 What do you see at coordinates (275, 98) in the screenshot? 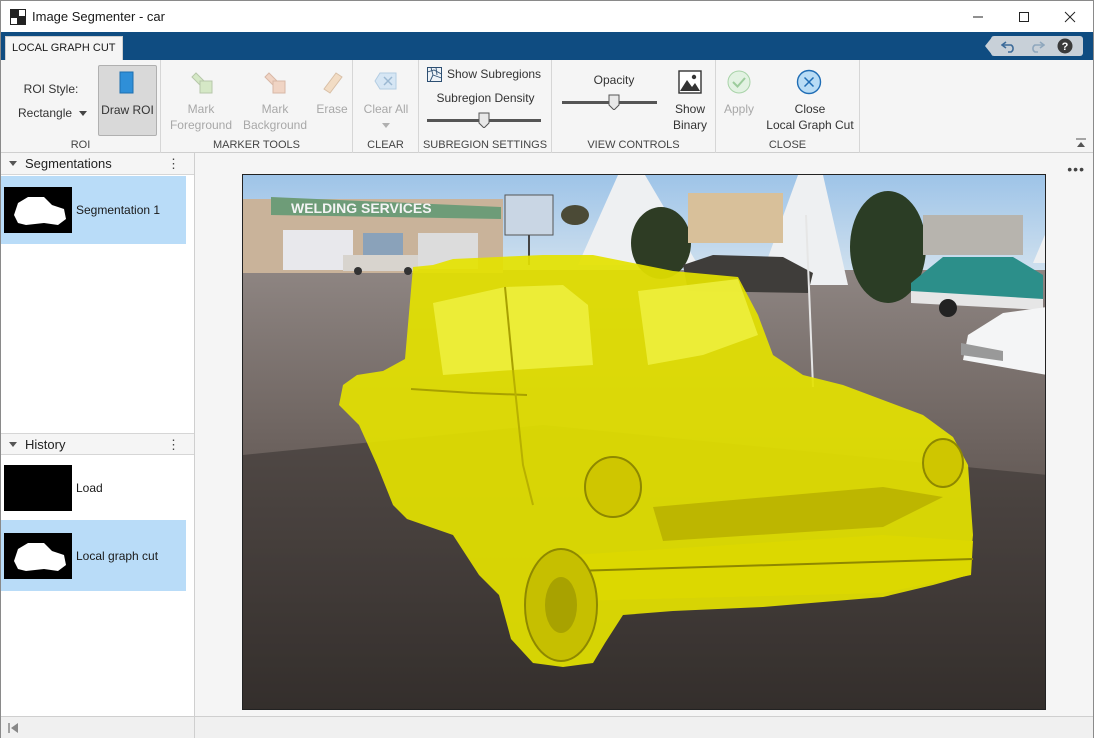
I see `mark-background-button: Mark Background` at bounding box center [275, 98].